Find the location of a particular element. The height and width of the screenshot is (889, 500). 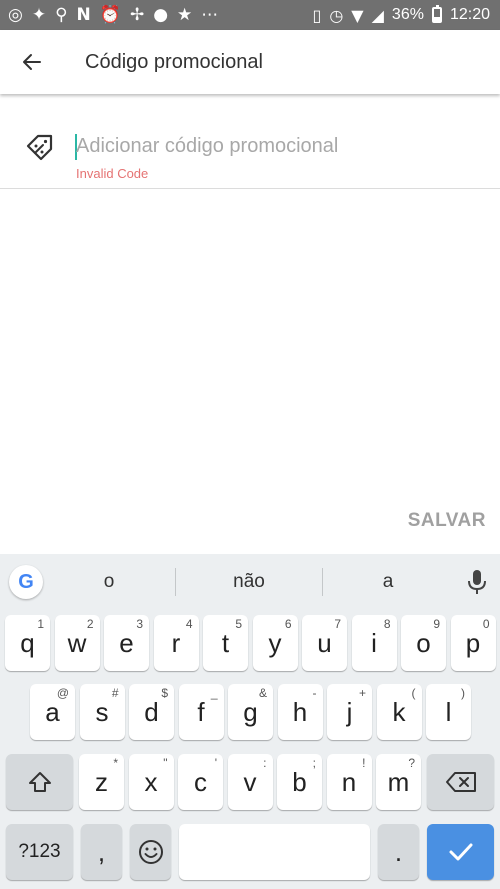

key-secondary-label: ! is located at coordinates (364, 763).